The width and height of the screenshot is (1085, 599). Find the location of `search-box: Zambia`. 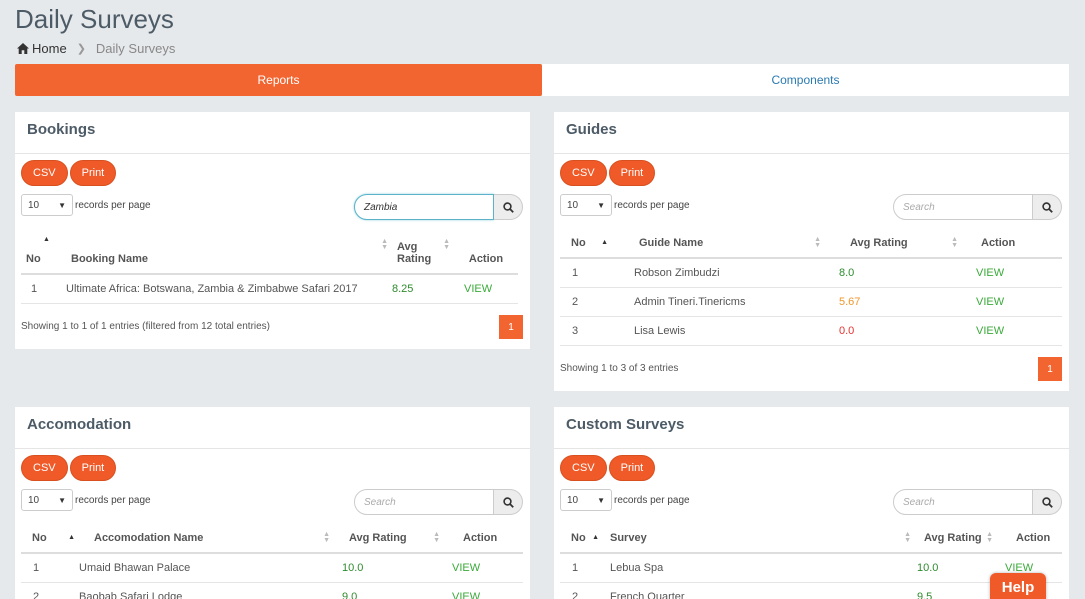

search-box: Zambia is located at coordinates (438, 207).